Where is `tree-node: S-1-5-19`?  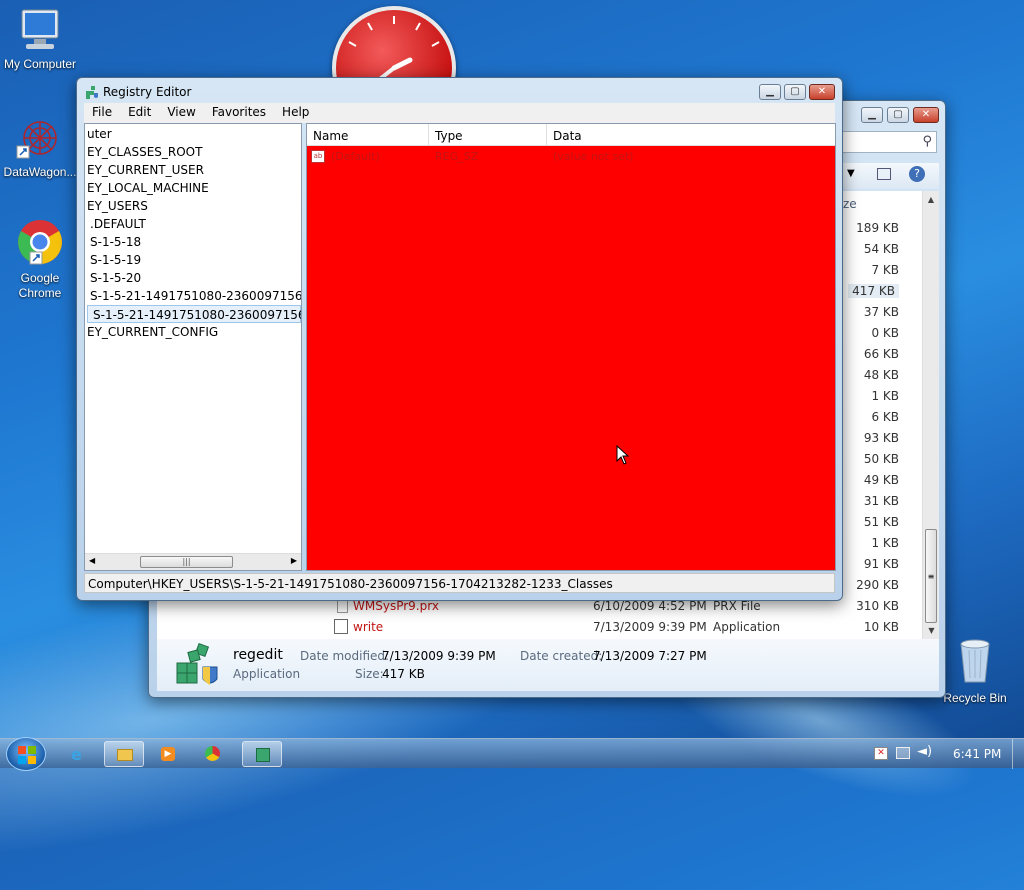
tree-node: S-1-5-19 is located at coordinates (193, 260).